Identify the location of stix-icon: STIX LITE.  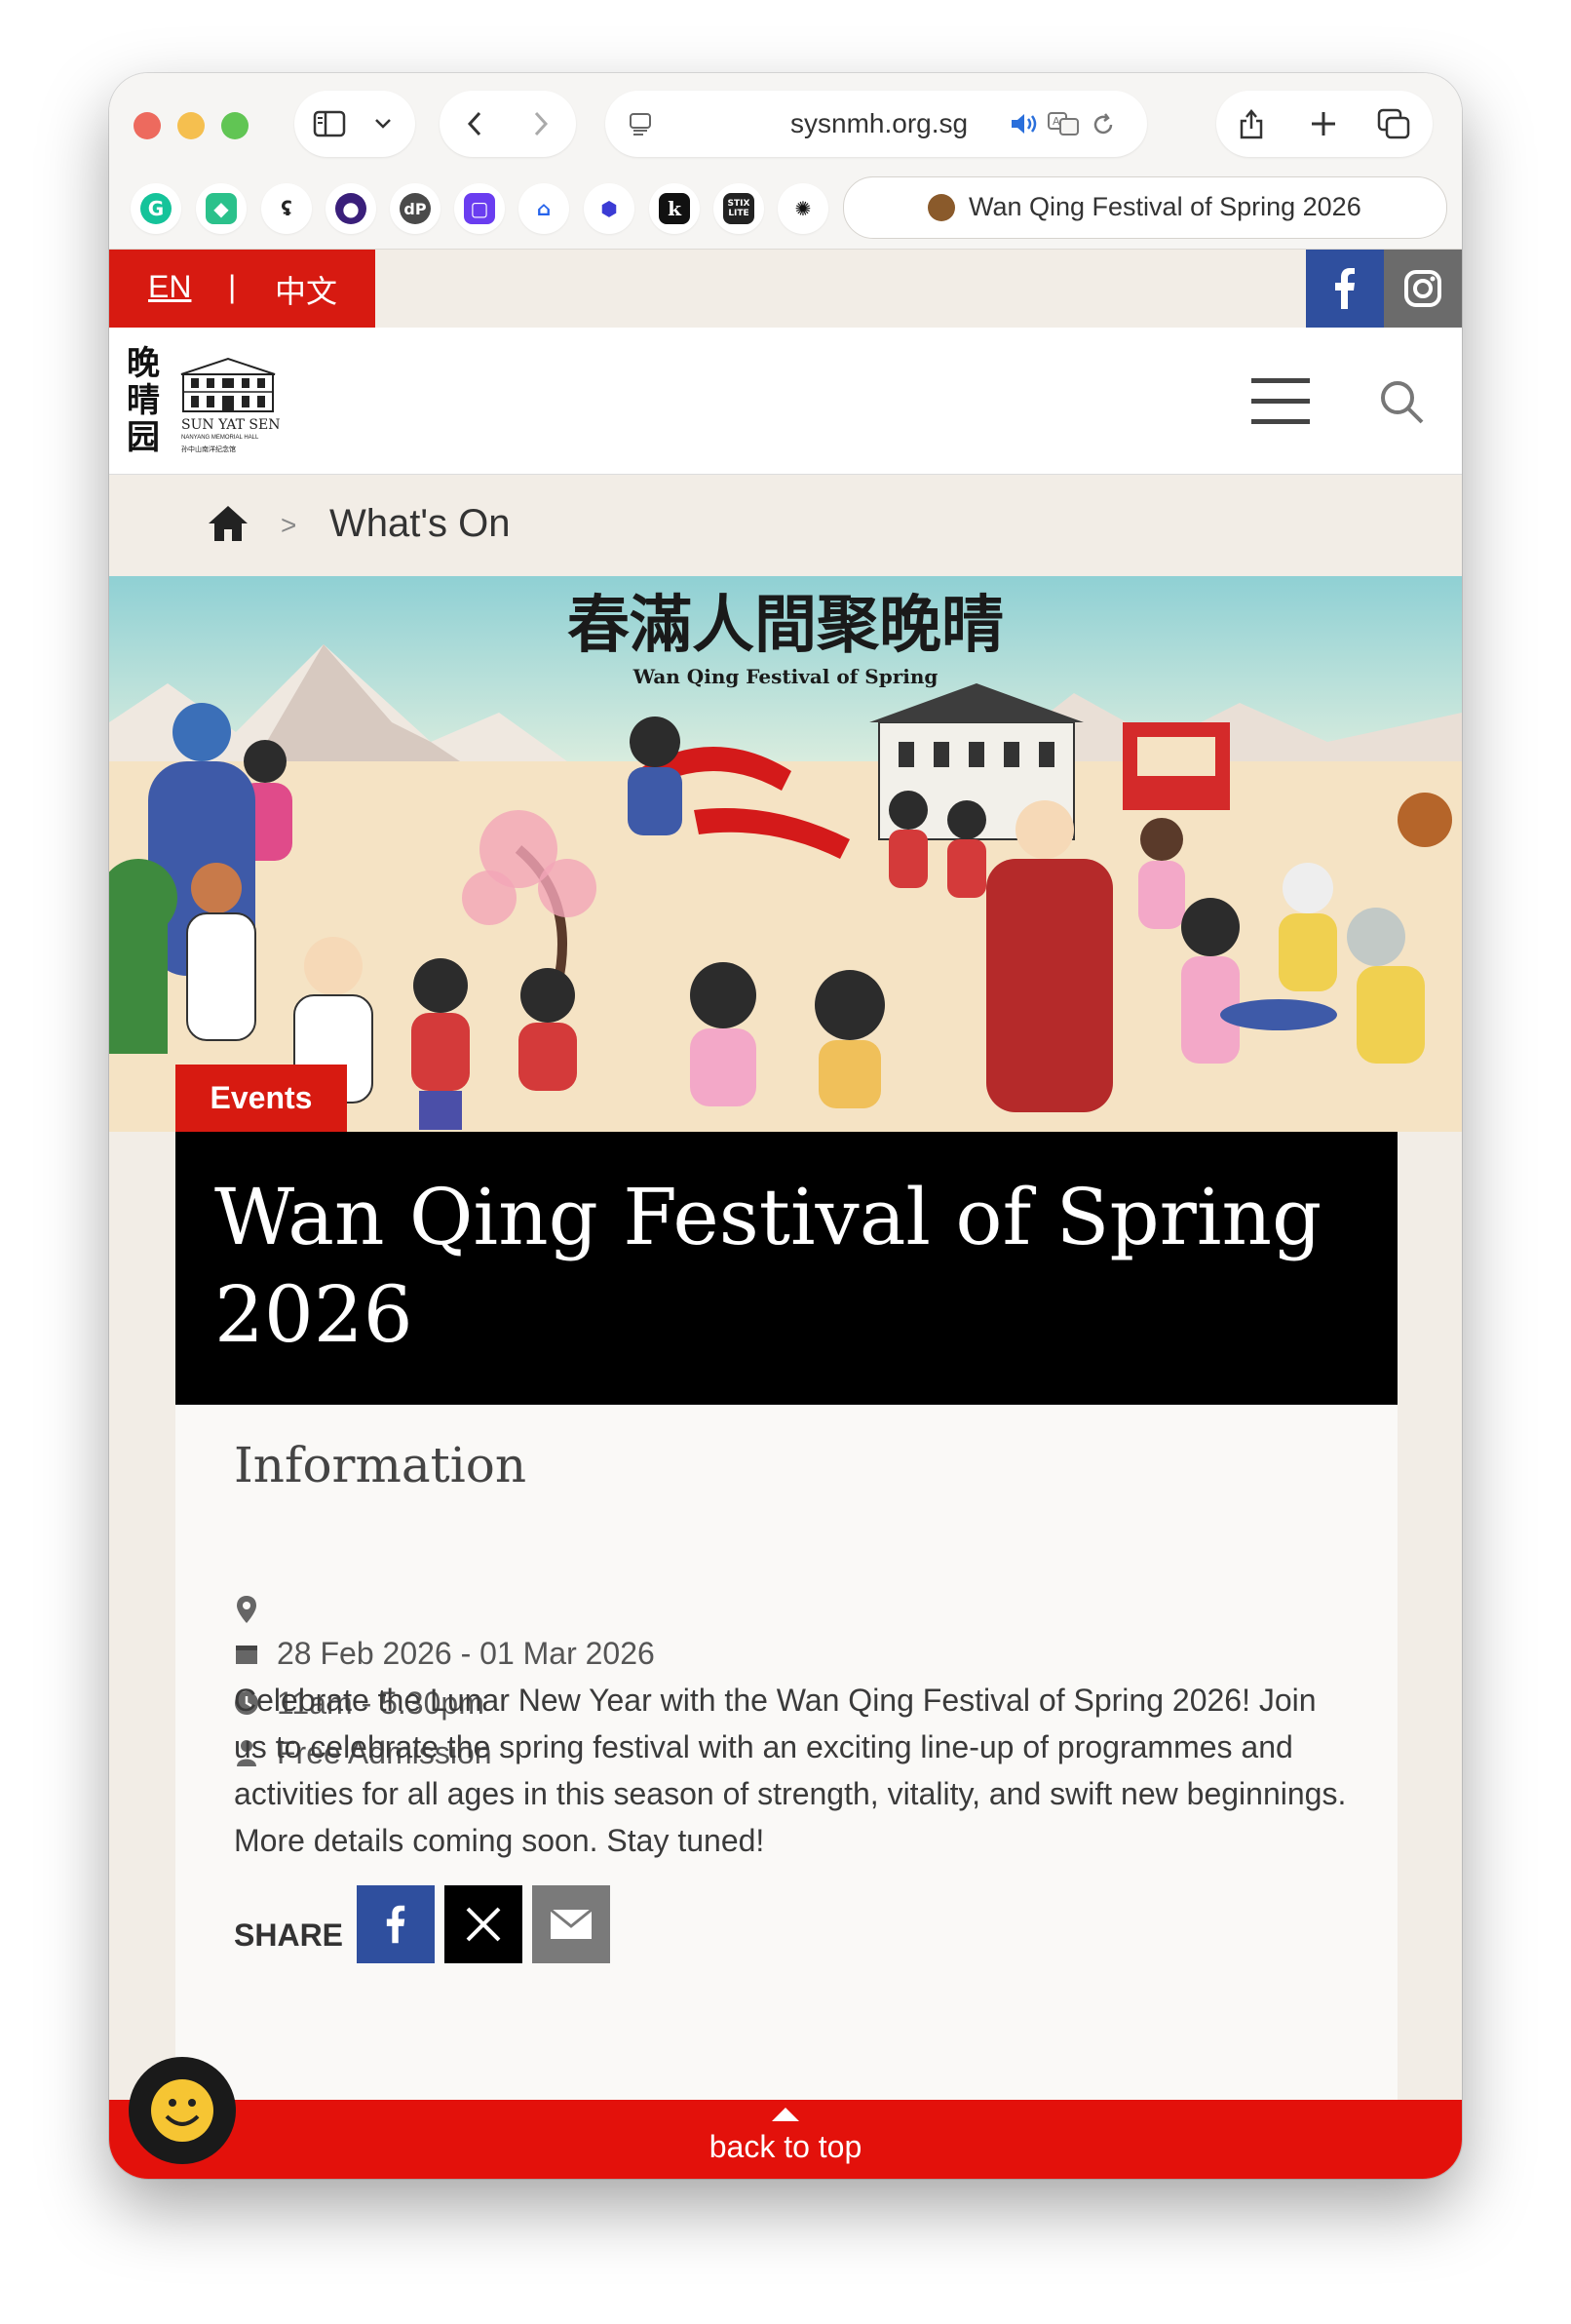
(739, 208).